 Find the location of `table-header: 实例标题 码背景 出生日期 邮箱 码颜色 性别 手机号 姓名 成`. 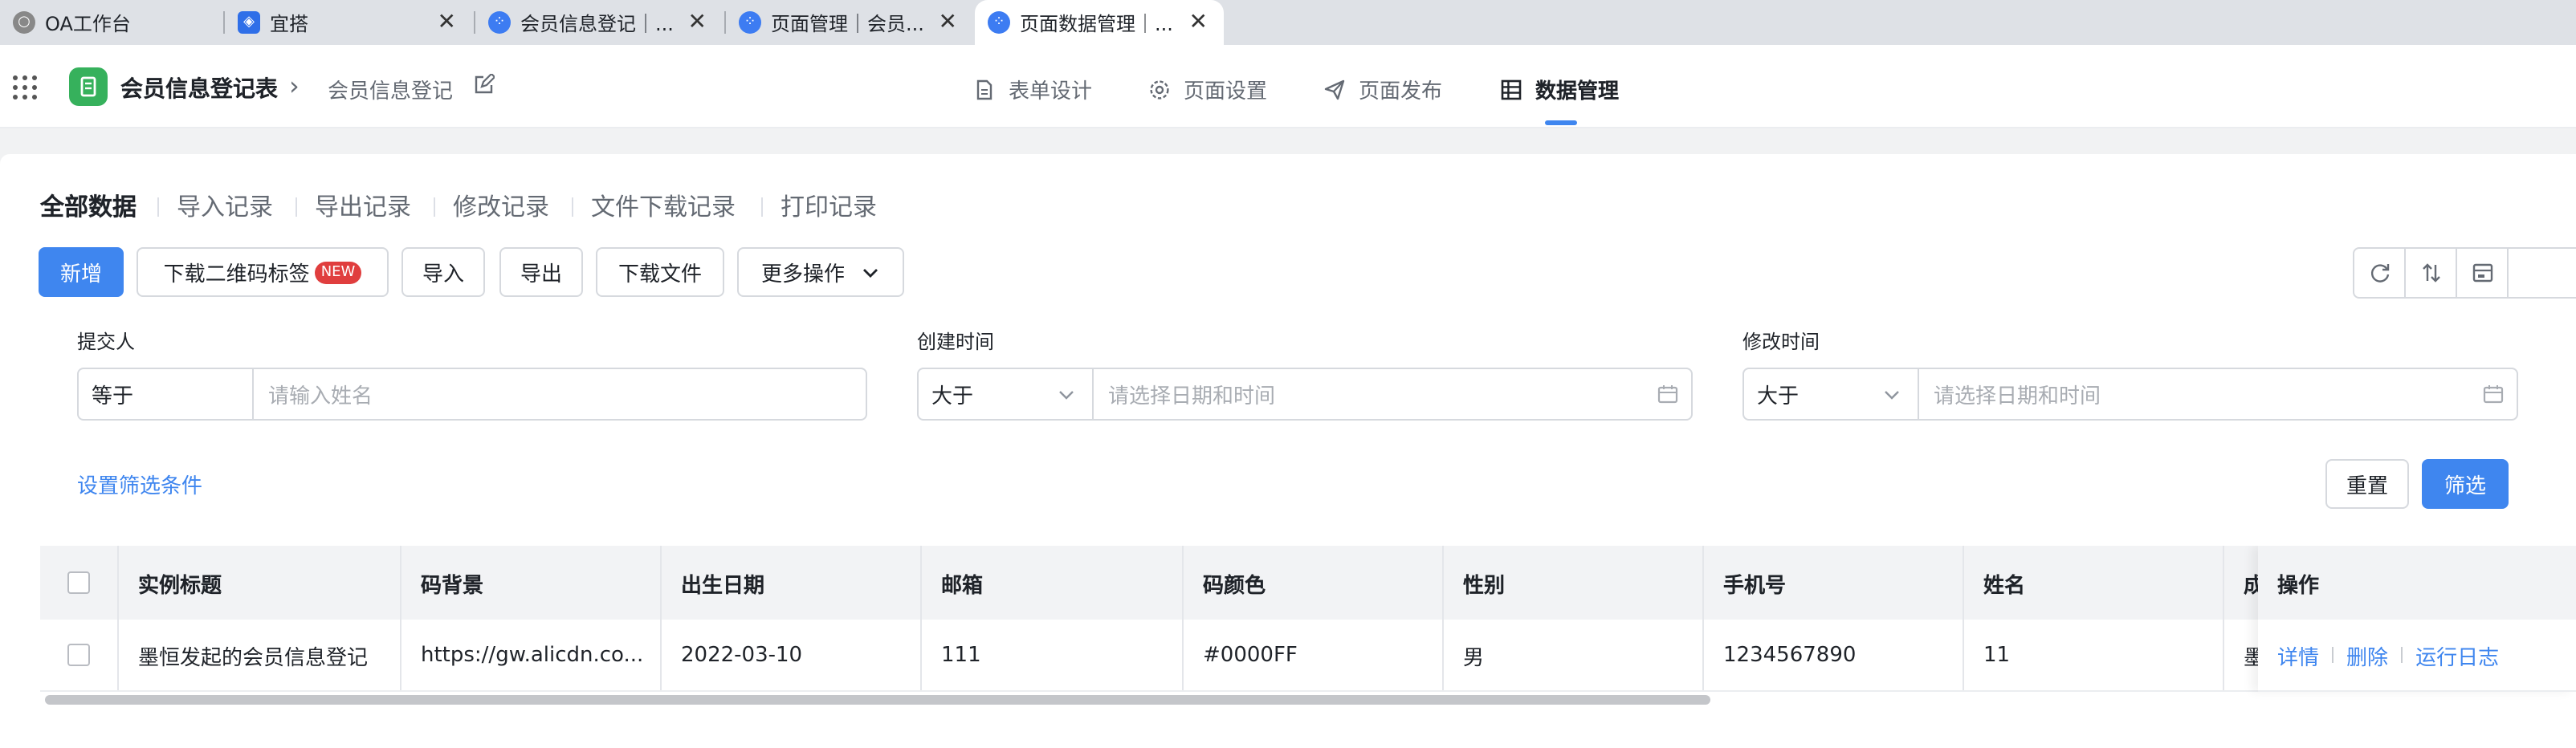

table-header: 实例标题 码背景 出生日期 邮箱 码颜色 性别 手机号 姓名 成 is located at coordinates (1308, 583).